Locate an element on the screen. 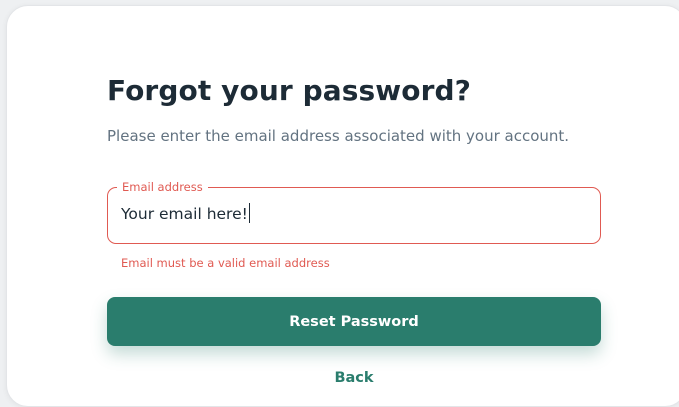 This screenshot has height=407, width=679. email-input-value: Your email here! is located at coordinates (184, 214).